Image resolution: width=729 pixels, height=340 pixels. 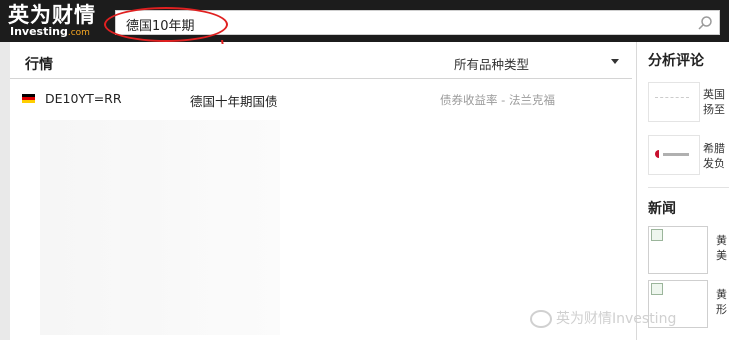 I want to click on analysis-title: 分析评论, so click(x=676, y=61).